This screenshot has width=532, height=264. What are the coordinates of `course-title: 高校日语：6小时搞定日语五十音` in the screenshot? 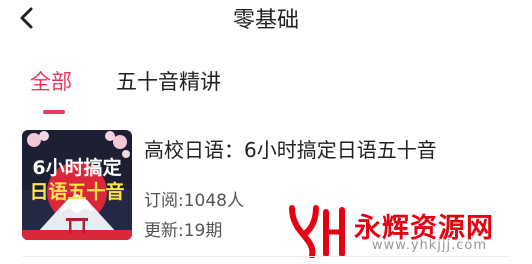 It's located at (290, 148).